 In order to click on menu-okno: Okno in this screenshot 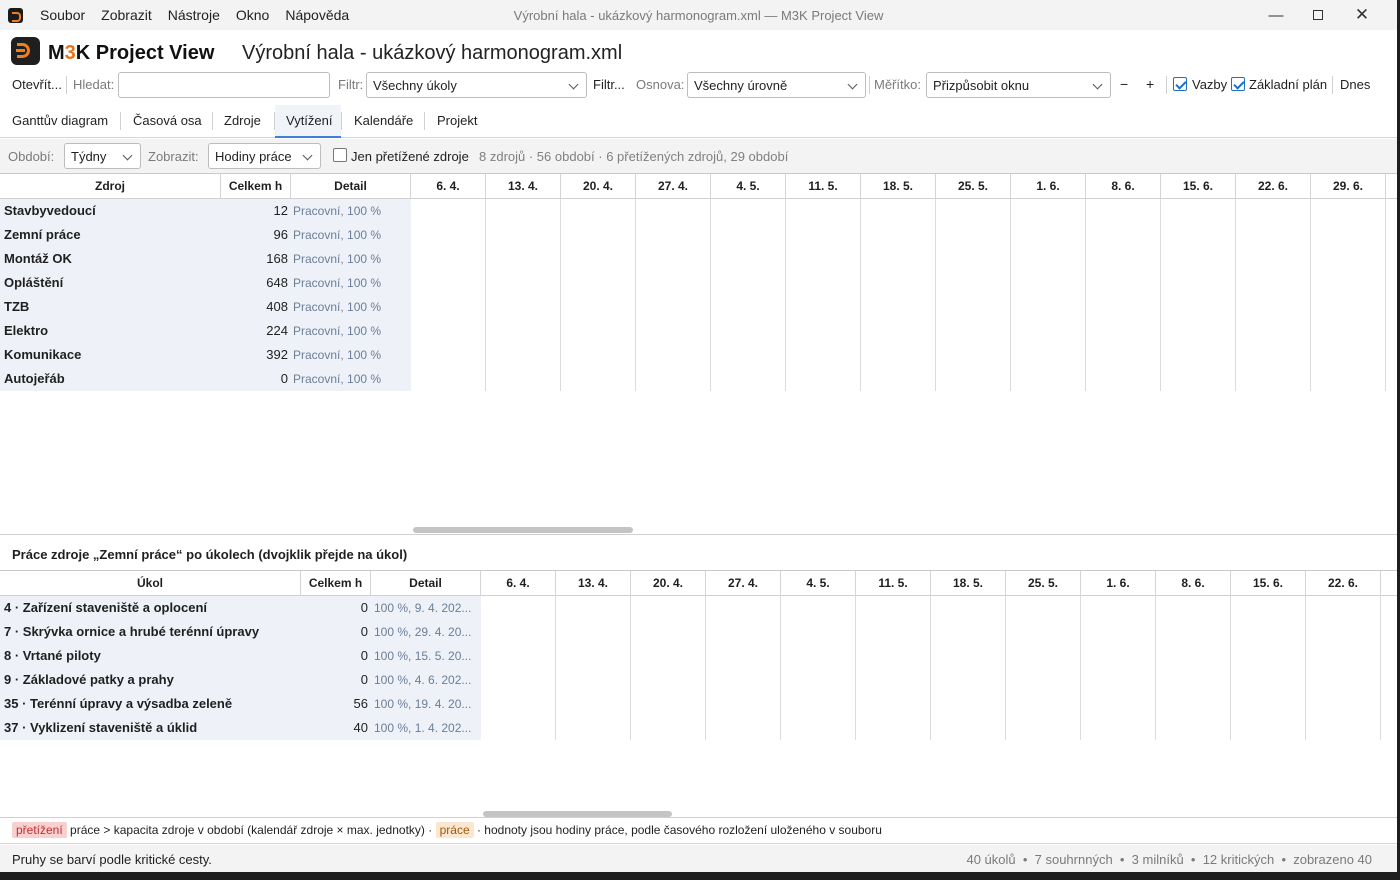, I will do `click(252, 15)`.